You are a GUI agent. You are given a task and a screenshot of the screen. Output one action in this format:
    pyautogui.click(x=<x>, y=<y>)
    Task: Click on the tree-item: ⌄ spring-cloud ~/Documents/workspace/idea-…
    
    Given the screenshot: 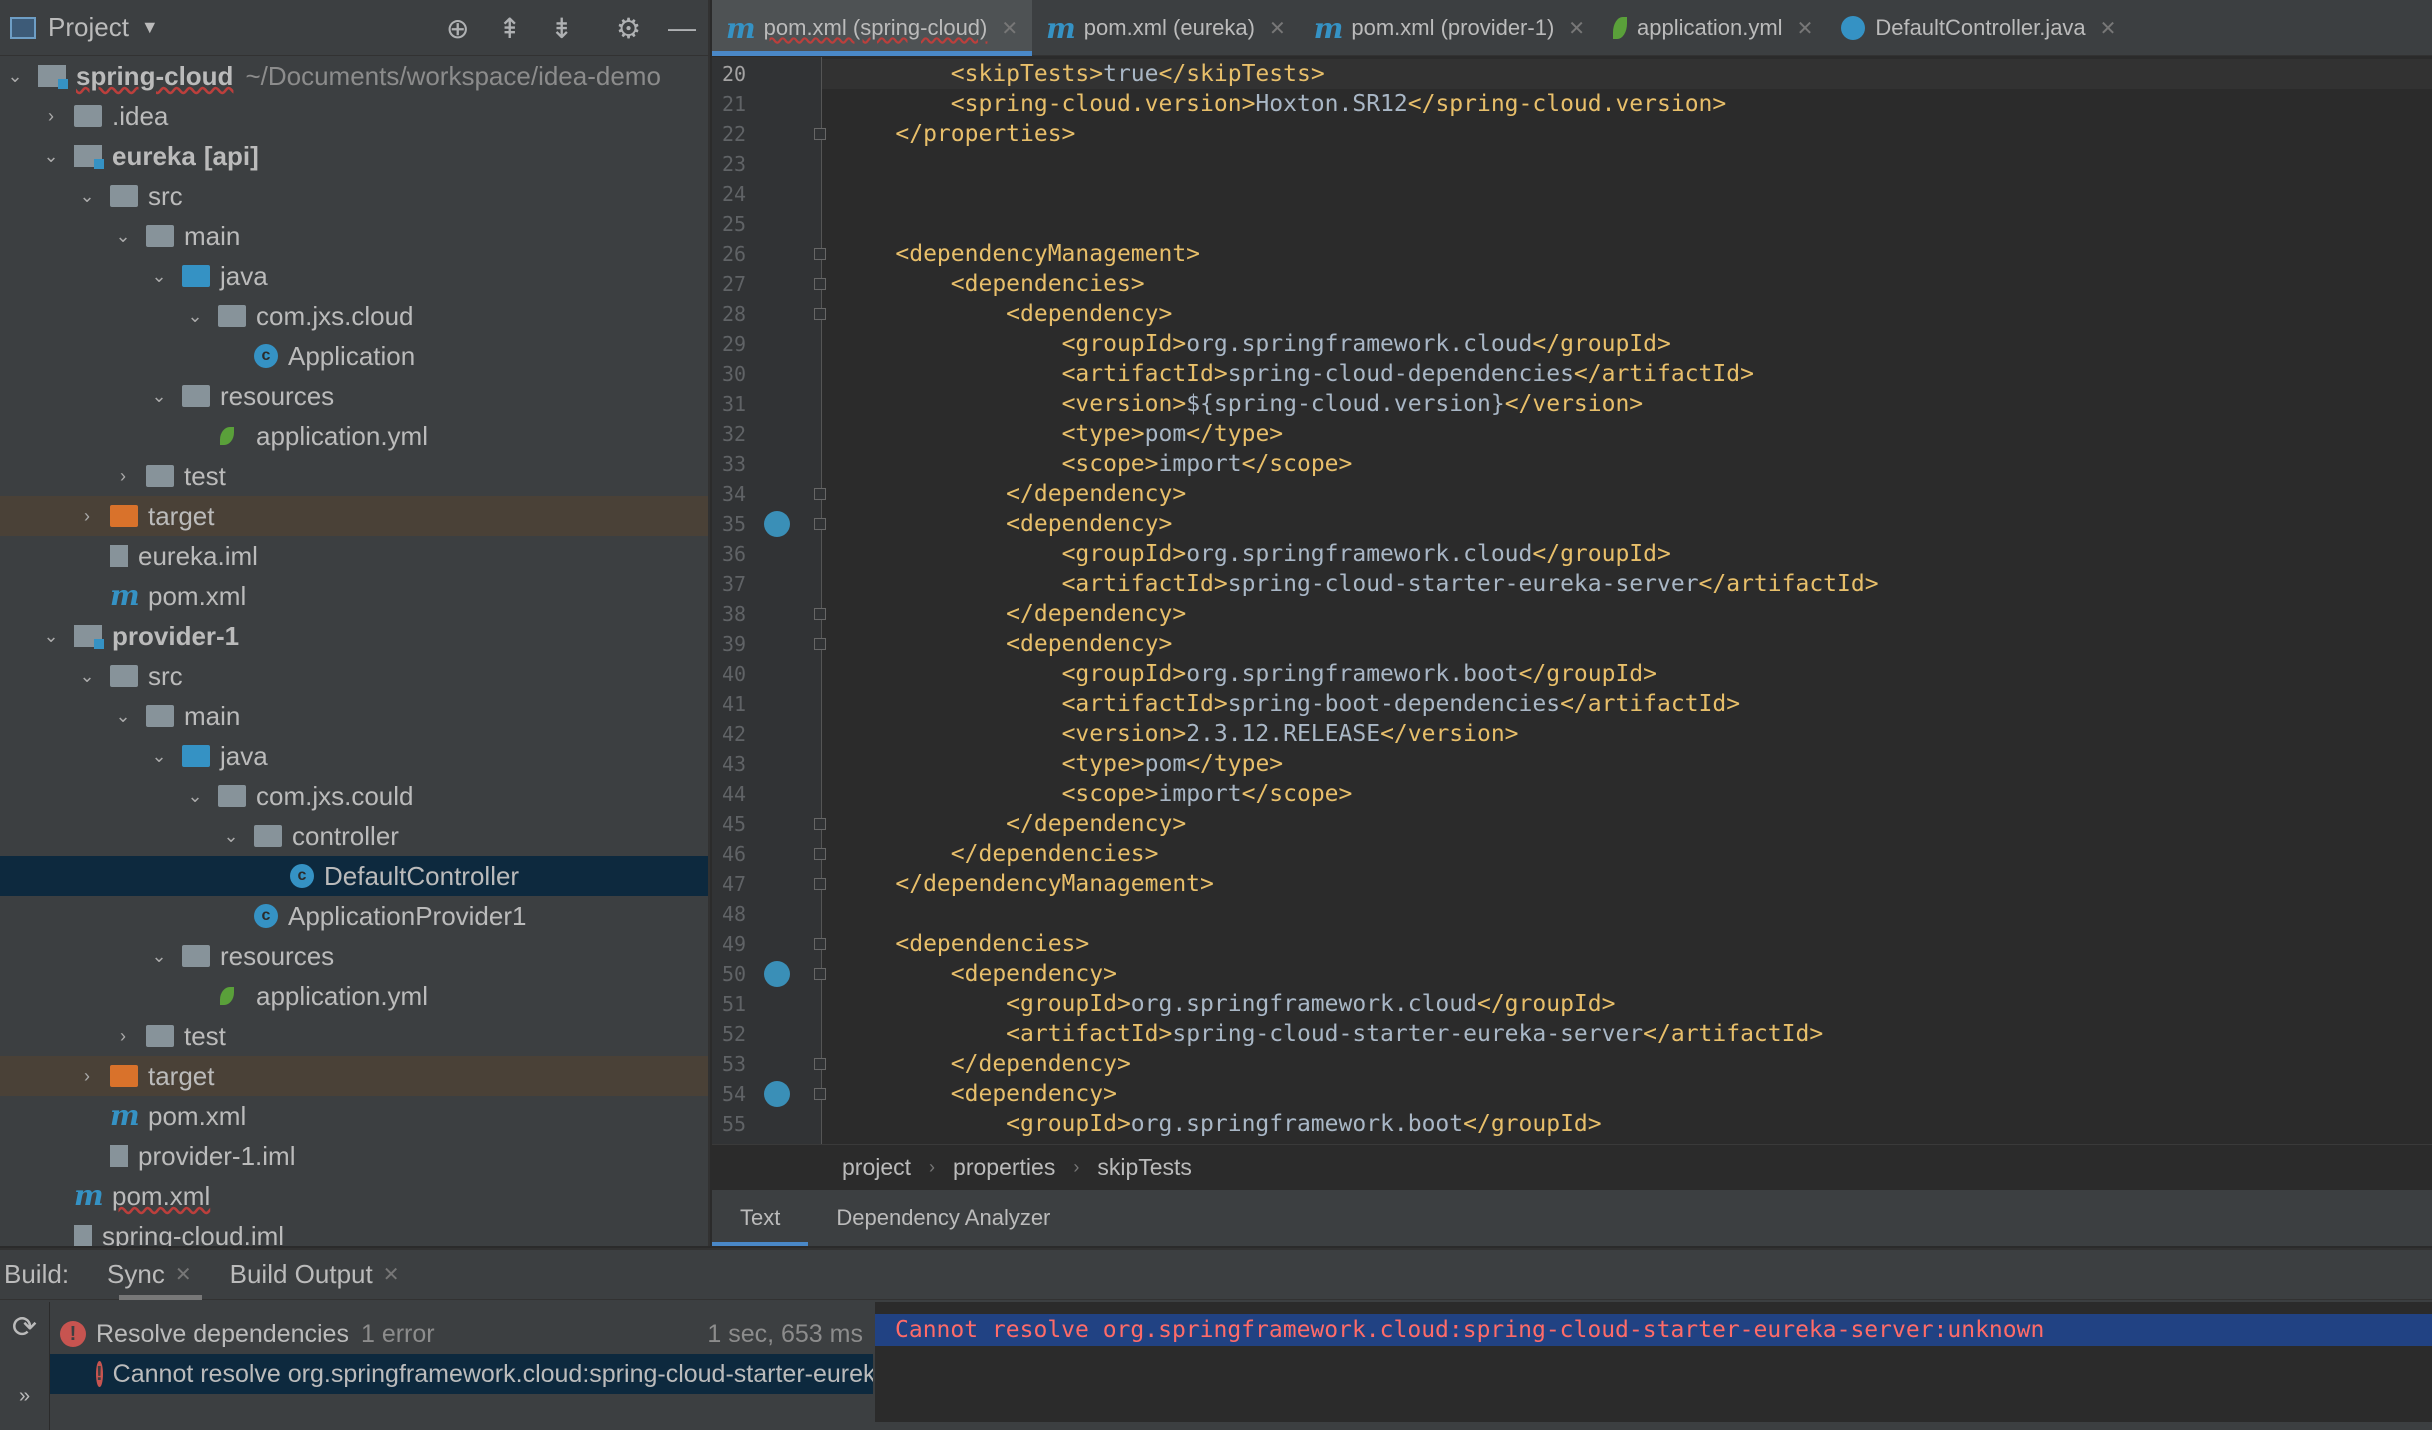 What is the action you would take?
    pyautogui.click(x=354, y=76)
    